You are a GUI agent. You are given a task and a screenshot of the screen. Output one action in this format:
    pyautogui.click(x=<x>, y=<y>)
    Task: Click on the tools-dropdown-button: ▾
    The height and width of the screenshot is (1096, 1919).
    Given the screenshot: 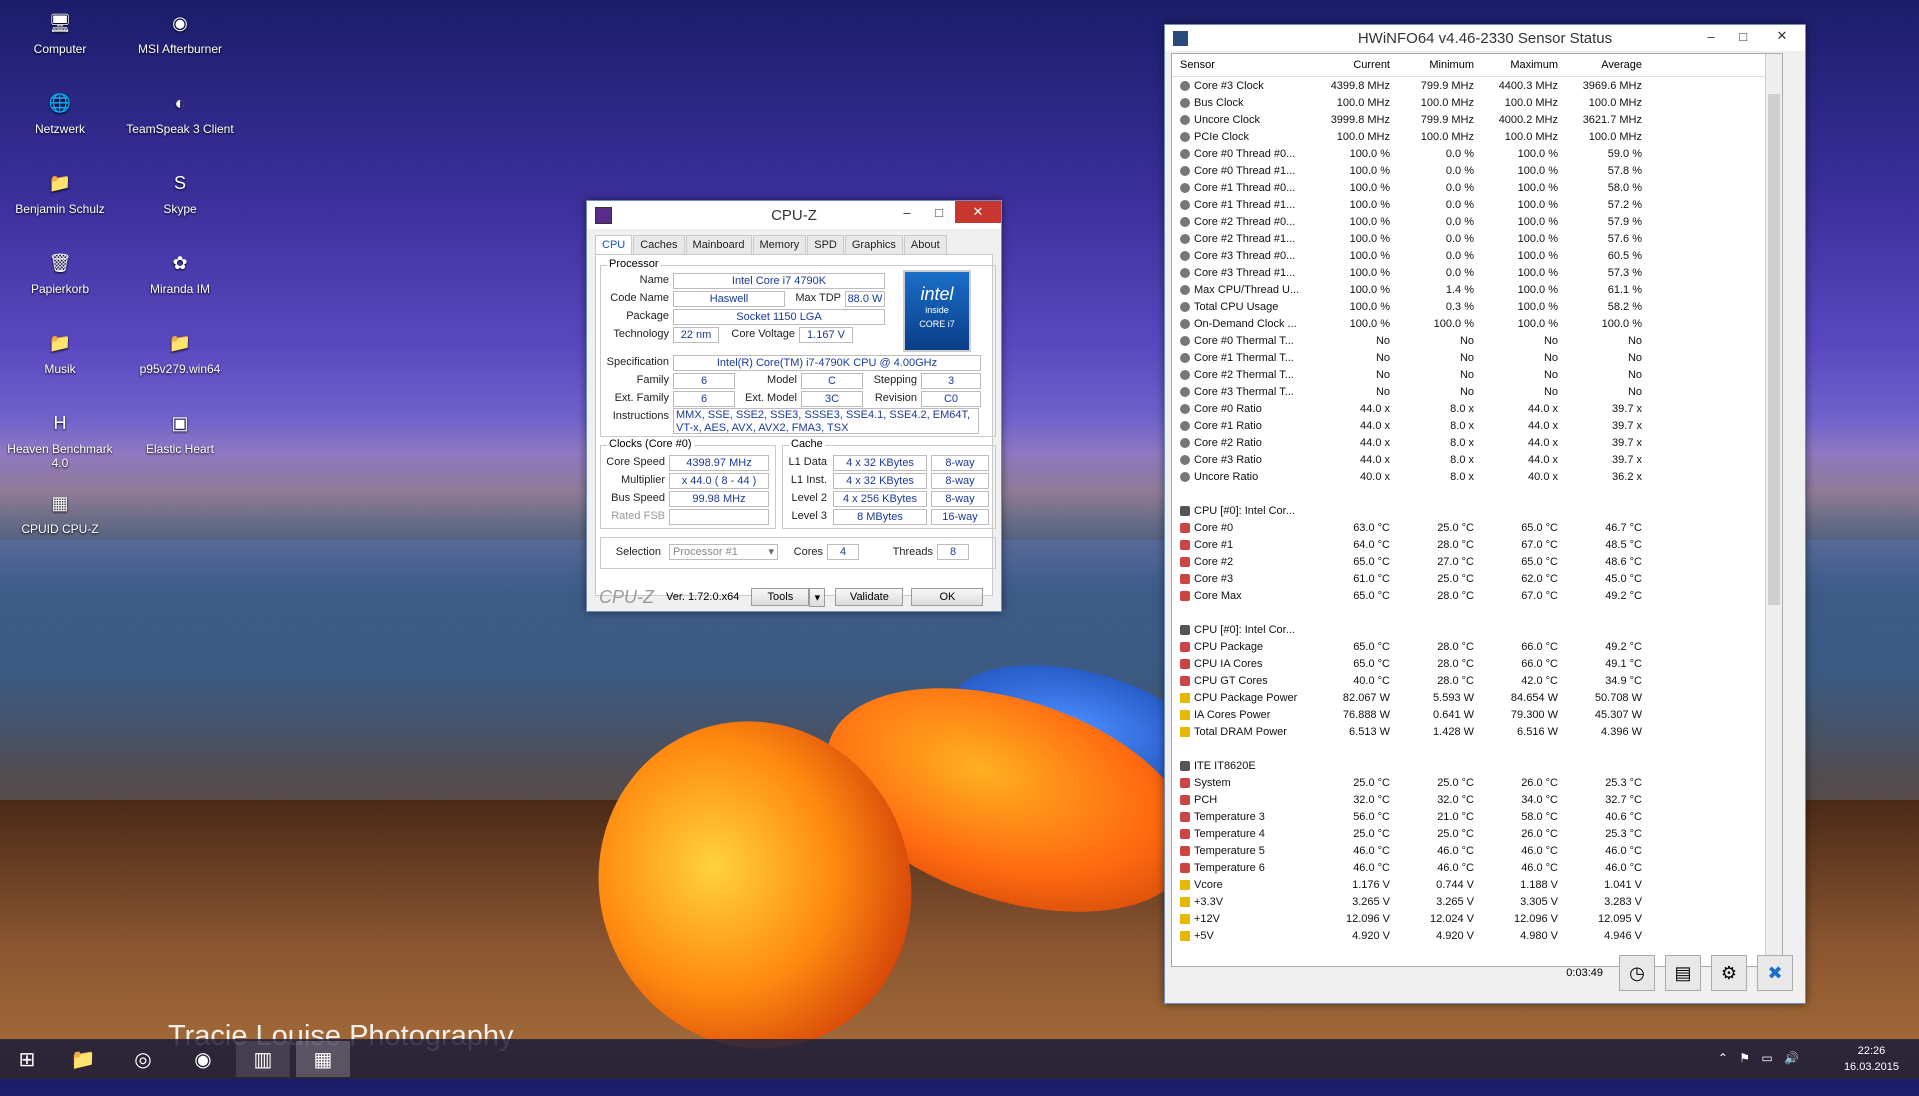 What is the action you would take?
    pyautogui.click(x=817, y=597)
    